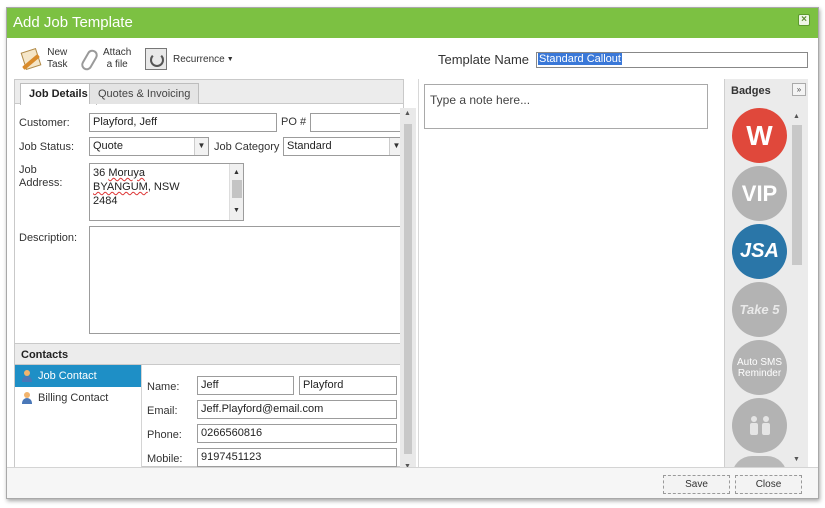  I want to click on mobile-input: 9197451123, so click(297, 457).